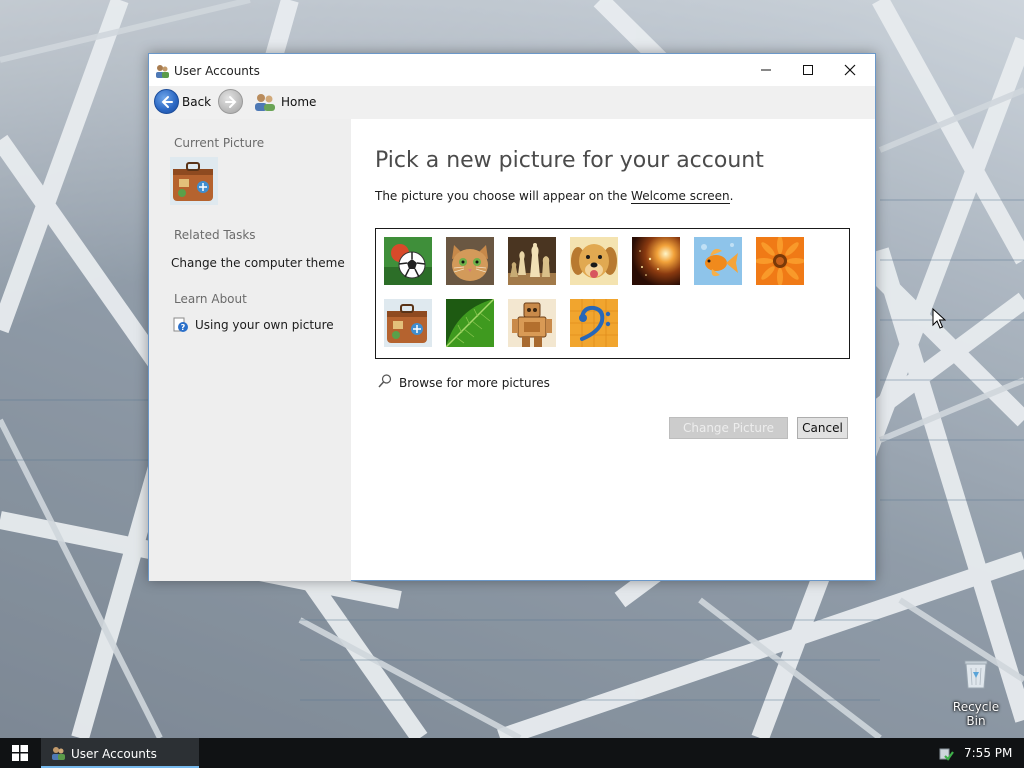 This screenshot has height=768, width=1024. I want to click on arrow-right-icon, so click(230, 101).